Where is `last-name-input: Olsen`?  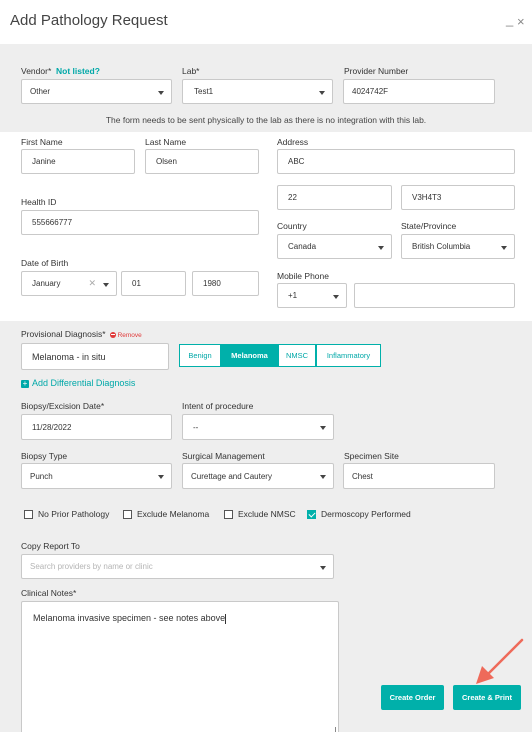 last-name-input: Olsen is located at coordinates (202, 161).